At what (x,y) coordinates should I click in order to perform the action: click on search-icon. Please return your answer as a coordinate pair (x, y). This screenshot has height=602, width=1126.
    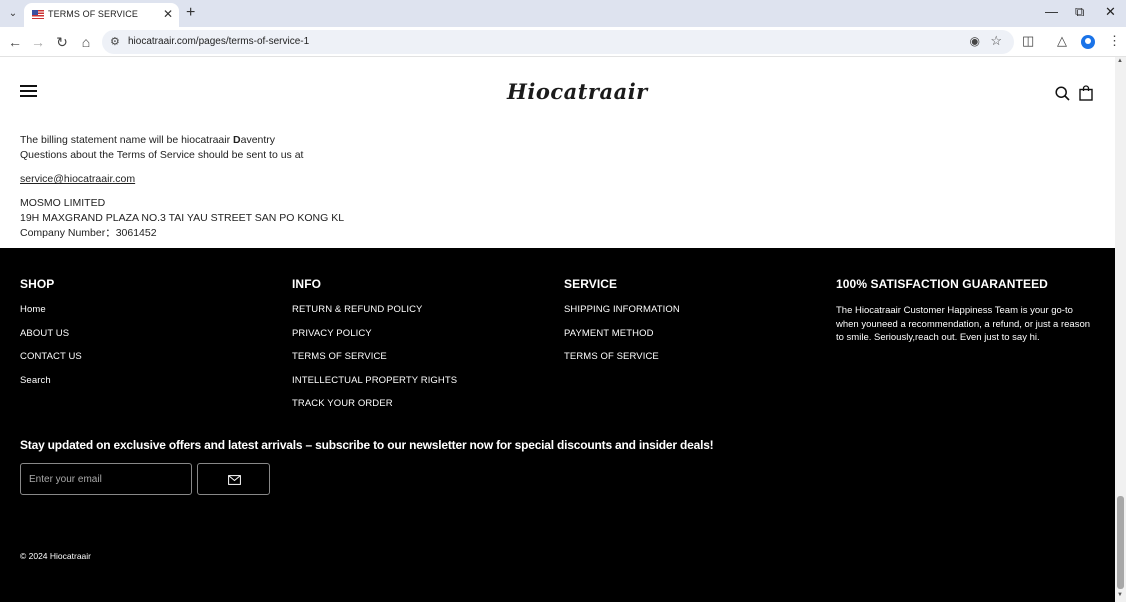
    Looking at the image, I should click on (1062, 93).